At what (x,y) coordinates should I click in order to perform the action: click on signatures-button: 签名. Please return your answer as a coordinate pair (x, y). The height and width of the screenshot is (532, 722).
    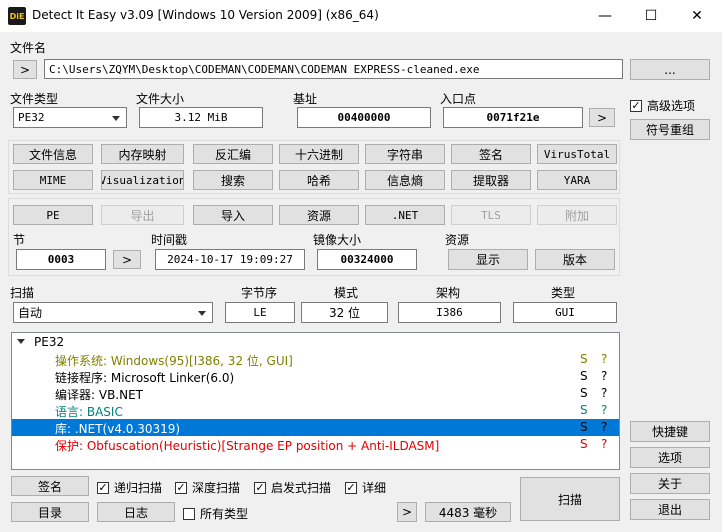
    Looking at the image, I should click on (50, 486).